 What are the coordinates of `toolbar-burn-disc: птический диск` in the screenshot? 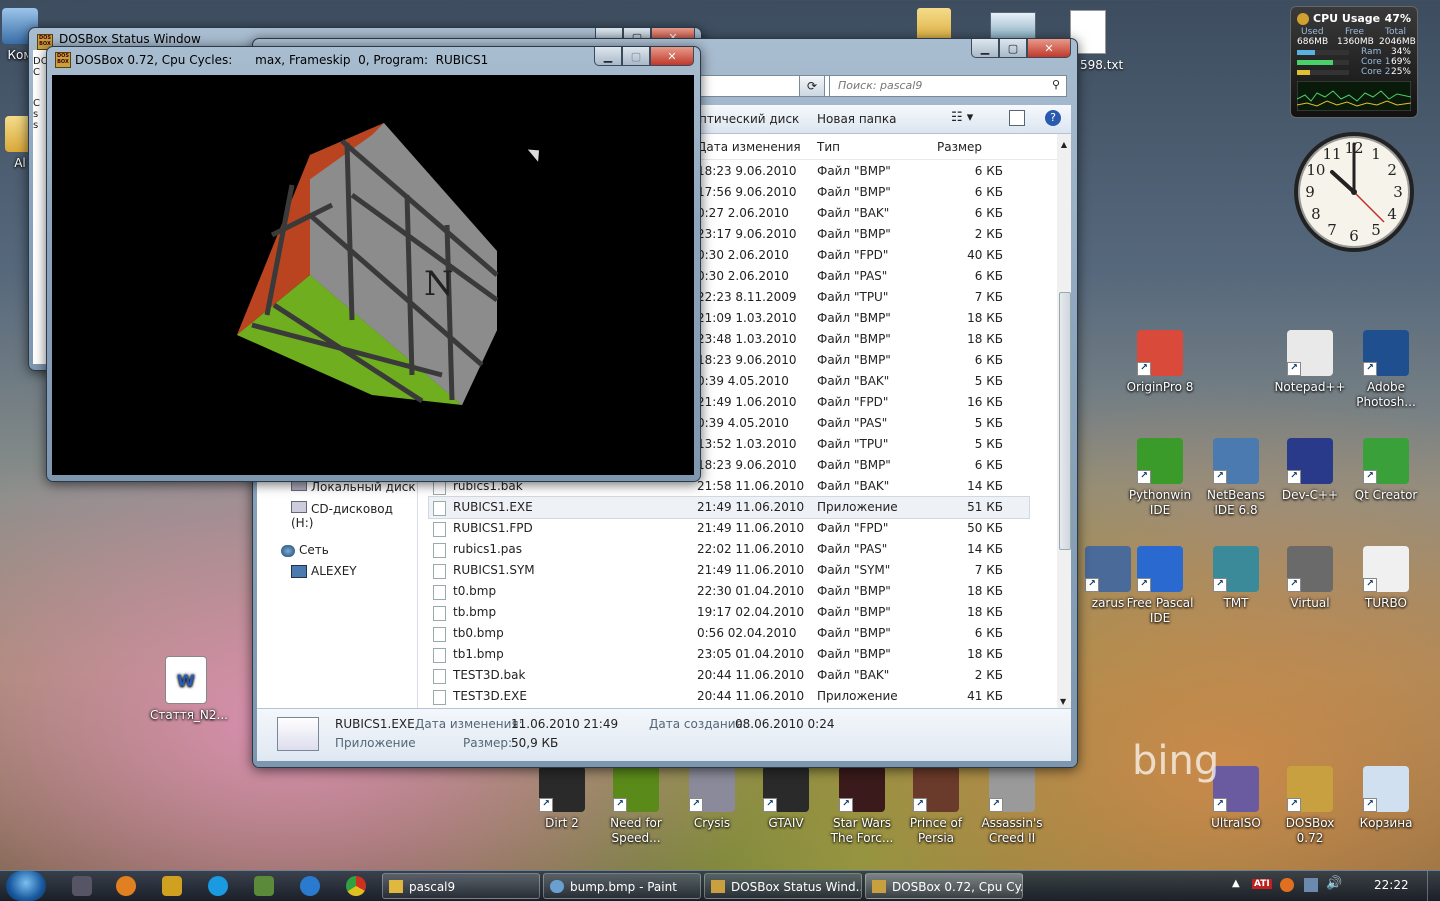 It's located at (749, 119).